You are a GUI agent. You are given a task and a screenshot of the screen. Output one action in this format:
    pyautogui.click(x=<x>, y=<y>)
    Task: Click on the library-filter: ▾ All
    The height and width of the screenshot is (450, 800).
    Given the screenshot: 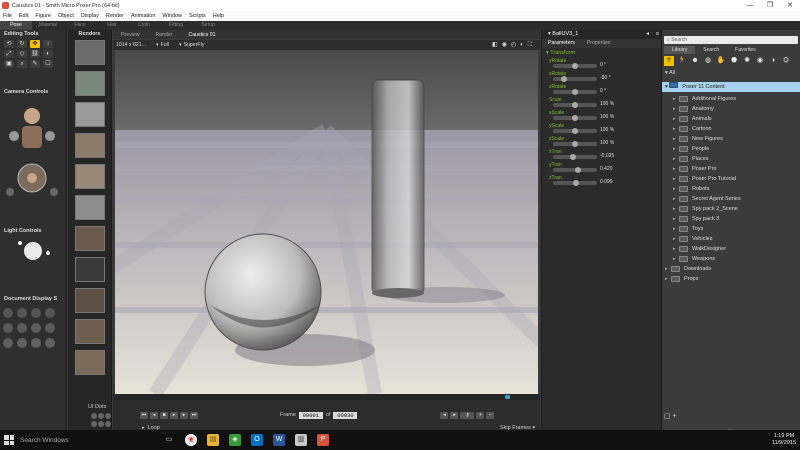 What is the action you would take?
    pyautogui.click(x=670, y=73)
    